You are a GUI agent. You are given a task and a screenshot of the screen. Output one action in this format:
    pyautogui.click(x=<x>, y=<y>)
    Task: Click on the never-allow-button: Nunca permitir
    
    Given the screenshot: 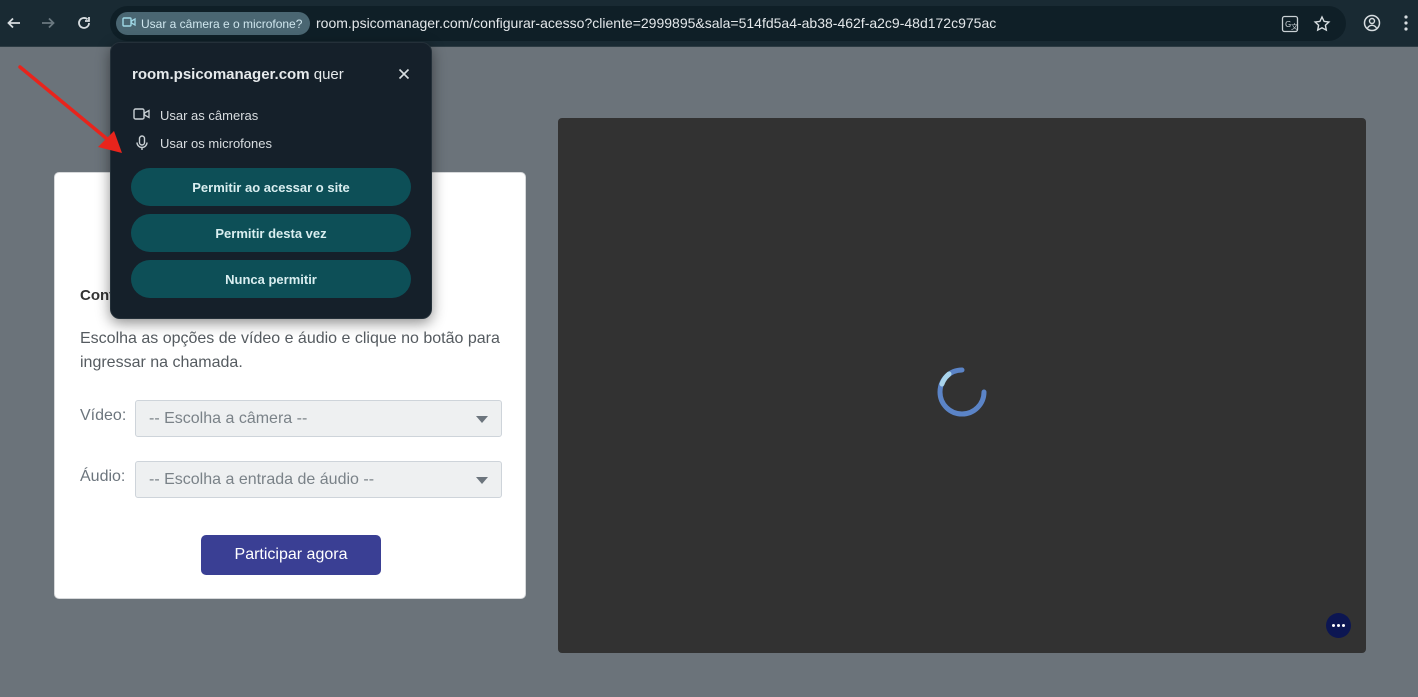 What is the action you would take?
    pyautogui.click(x=271, y=279)
    